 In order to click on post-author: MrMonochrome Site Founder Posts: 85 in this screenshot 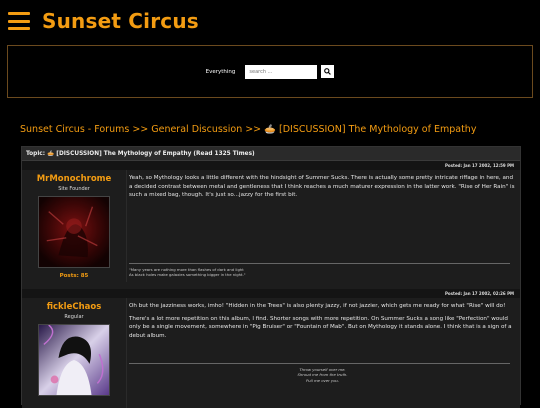, I will do `click(74, 226)`.